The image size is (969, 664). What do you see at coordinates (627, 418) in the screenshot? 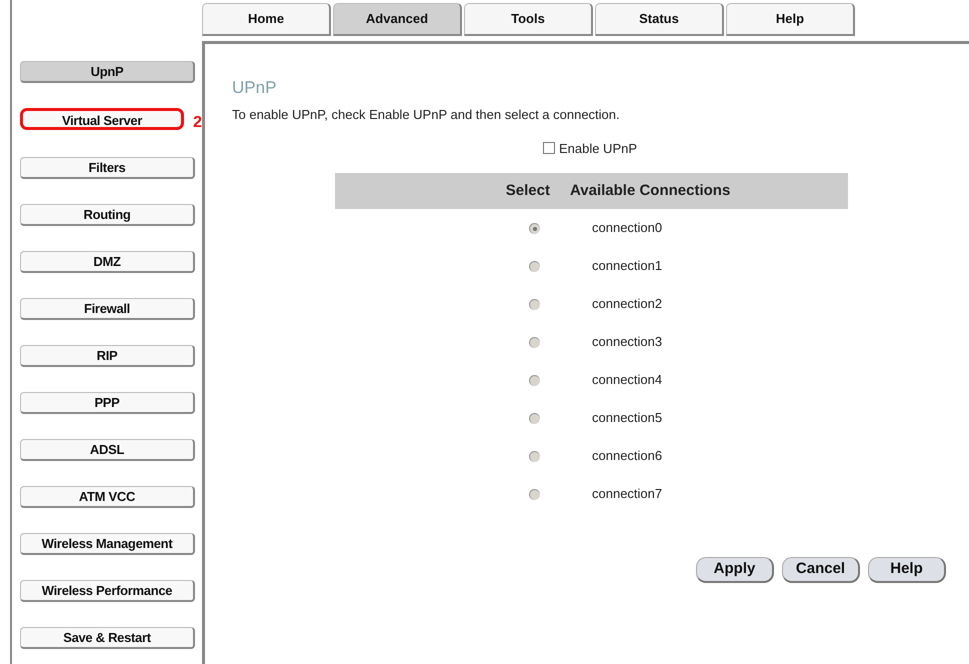
I see `connection-name: connection5` at bounding box center [627, 418].